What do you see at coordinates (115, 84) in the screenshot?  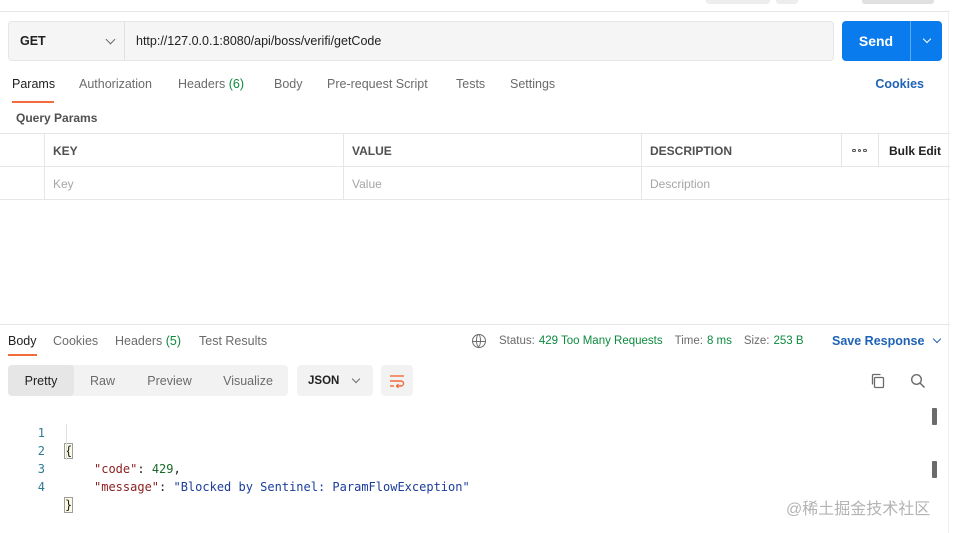 I see `tab-authorization: Authorization` at bounding box center [115, 84].